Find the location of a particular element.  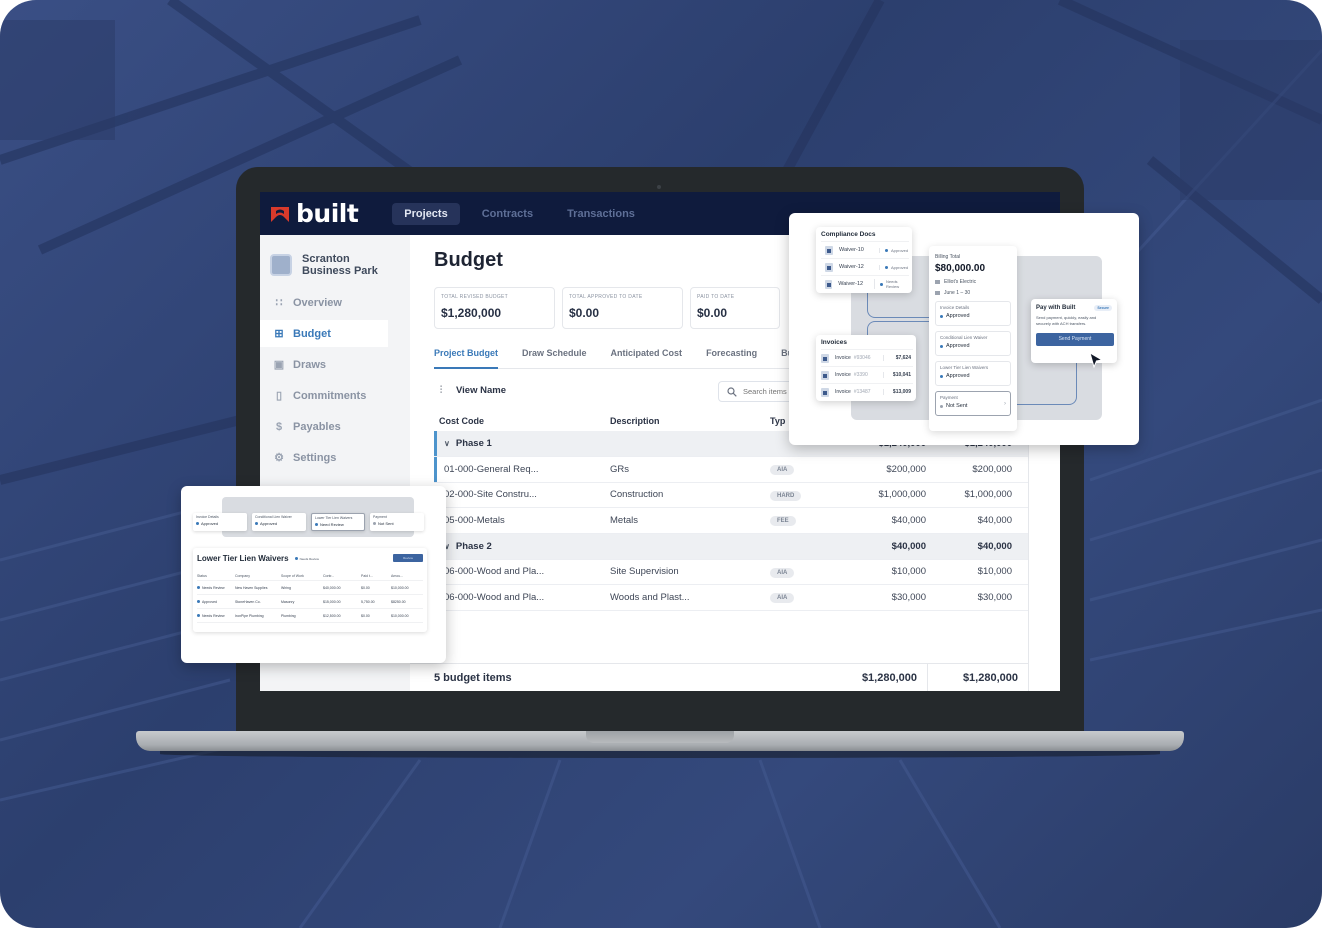

stat-label: Total Approved to Date is located at coordinates (606, 297).